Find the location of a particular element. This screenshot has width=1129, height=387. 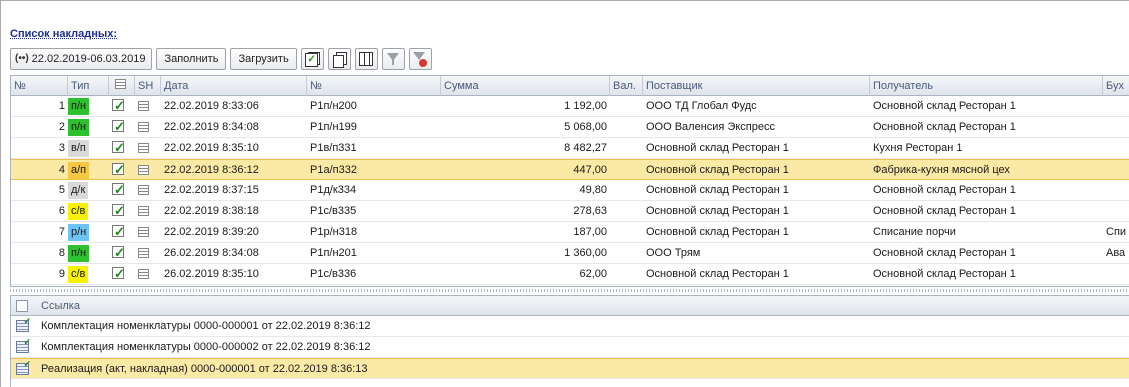

type-cell: в/п is located at coordinates (88, 148).